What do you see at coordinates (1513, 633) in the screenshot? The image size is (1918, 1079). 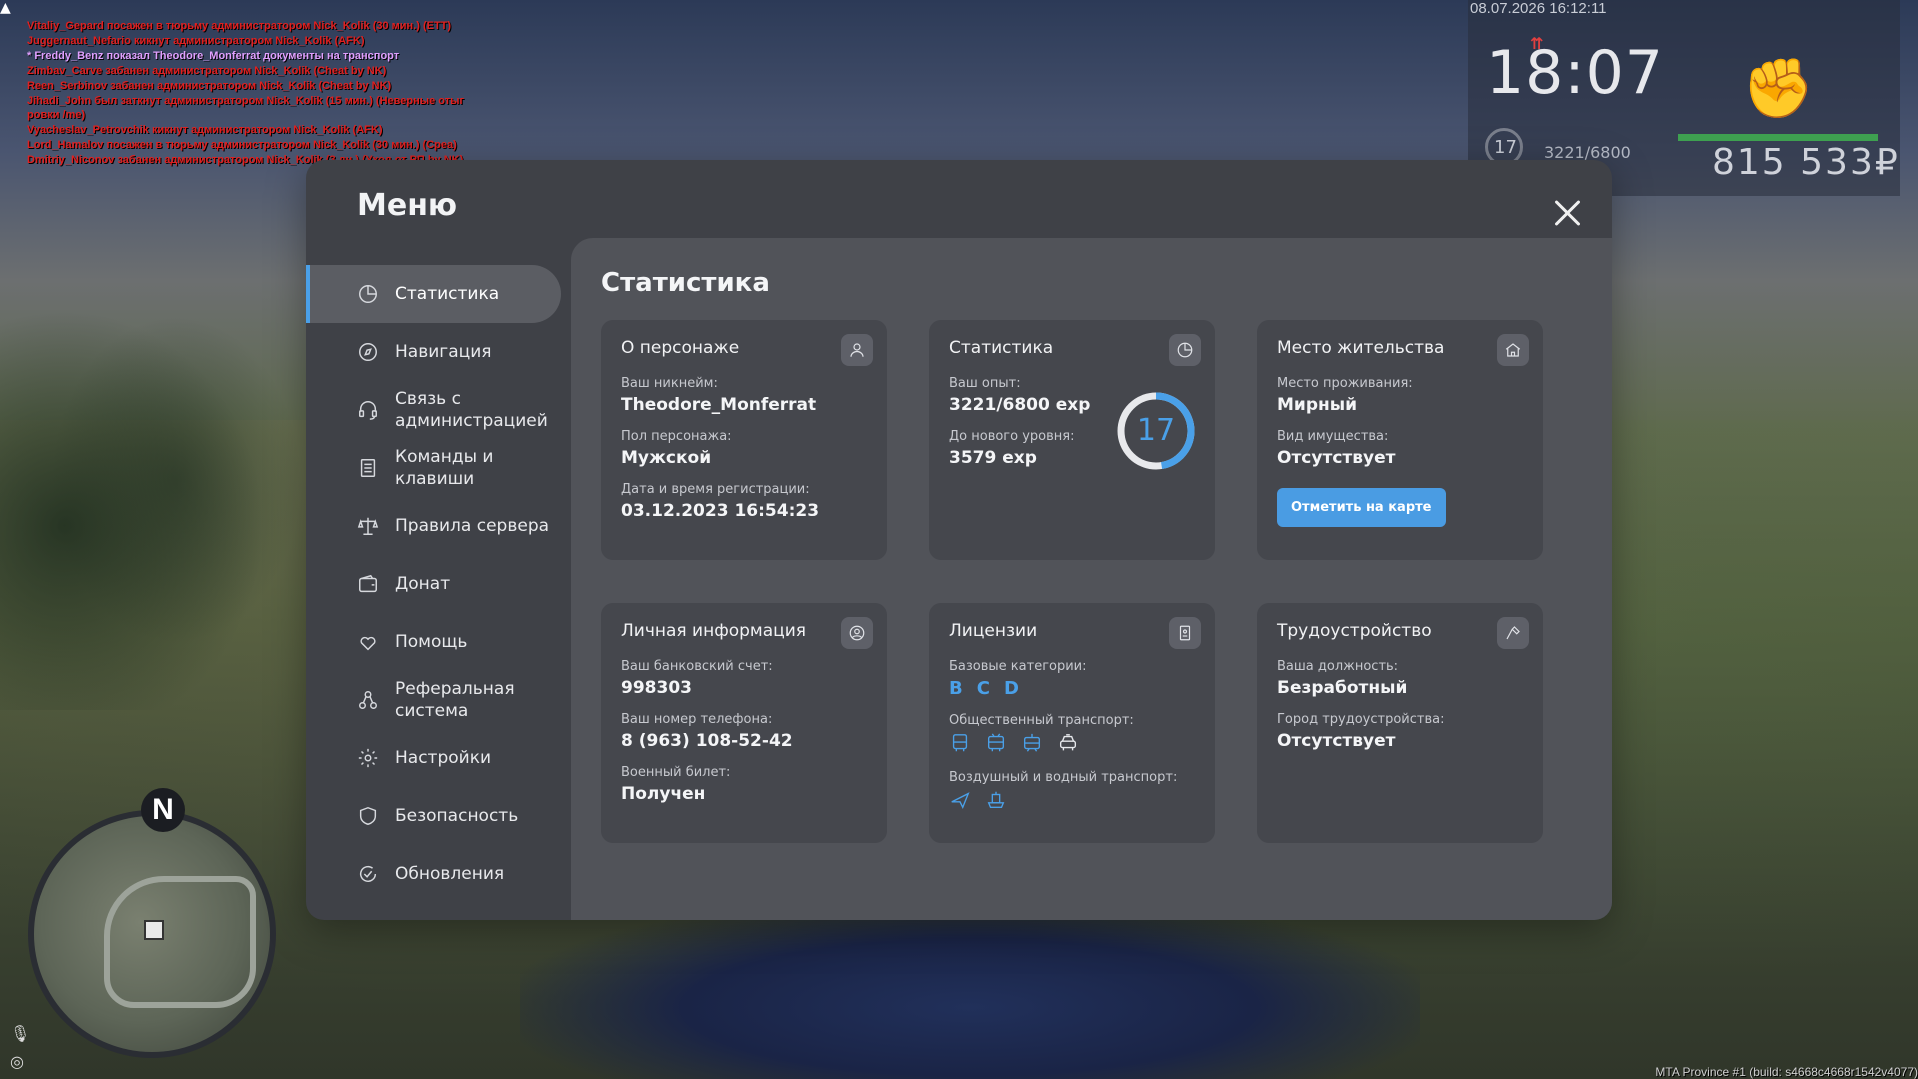 I see `hammer-icon` at bounding box center [1513, 633].